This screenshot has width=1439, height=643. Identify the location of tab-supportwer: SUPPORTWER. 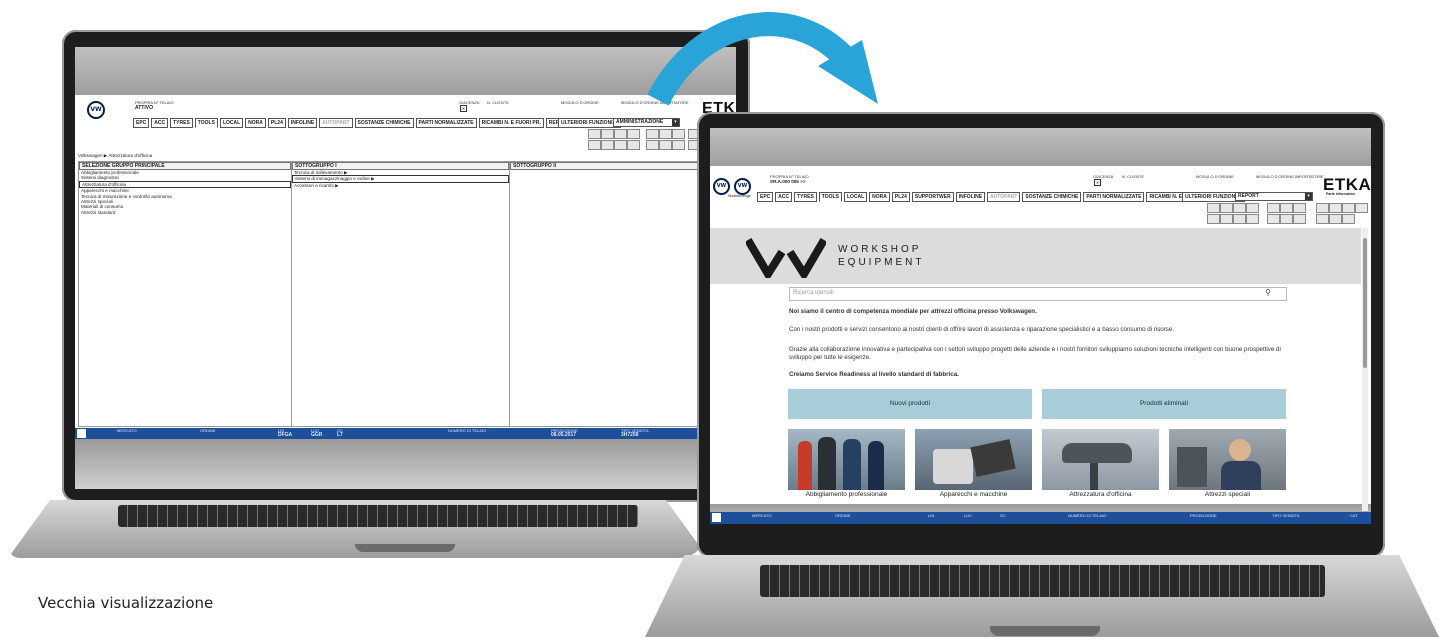
(932, 197).